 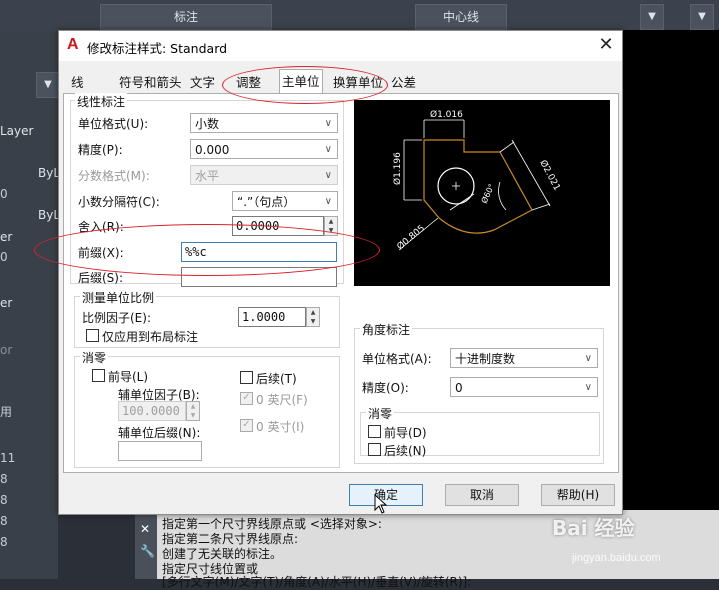 What do you see at coordinates (147, 551) in the screenshot?
I see `wrench-icon: 🔧` at bounding box center [147, 551].